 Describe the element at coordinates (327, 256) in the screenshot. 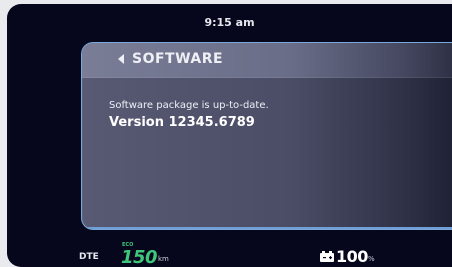

I see `battery-icon` at that location.